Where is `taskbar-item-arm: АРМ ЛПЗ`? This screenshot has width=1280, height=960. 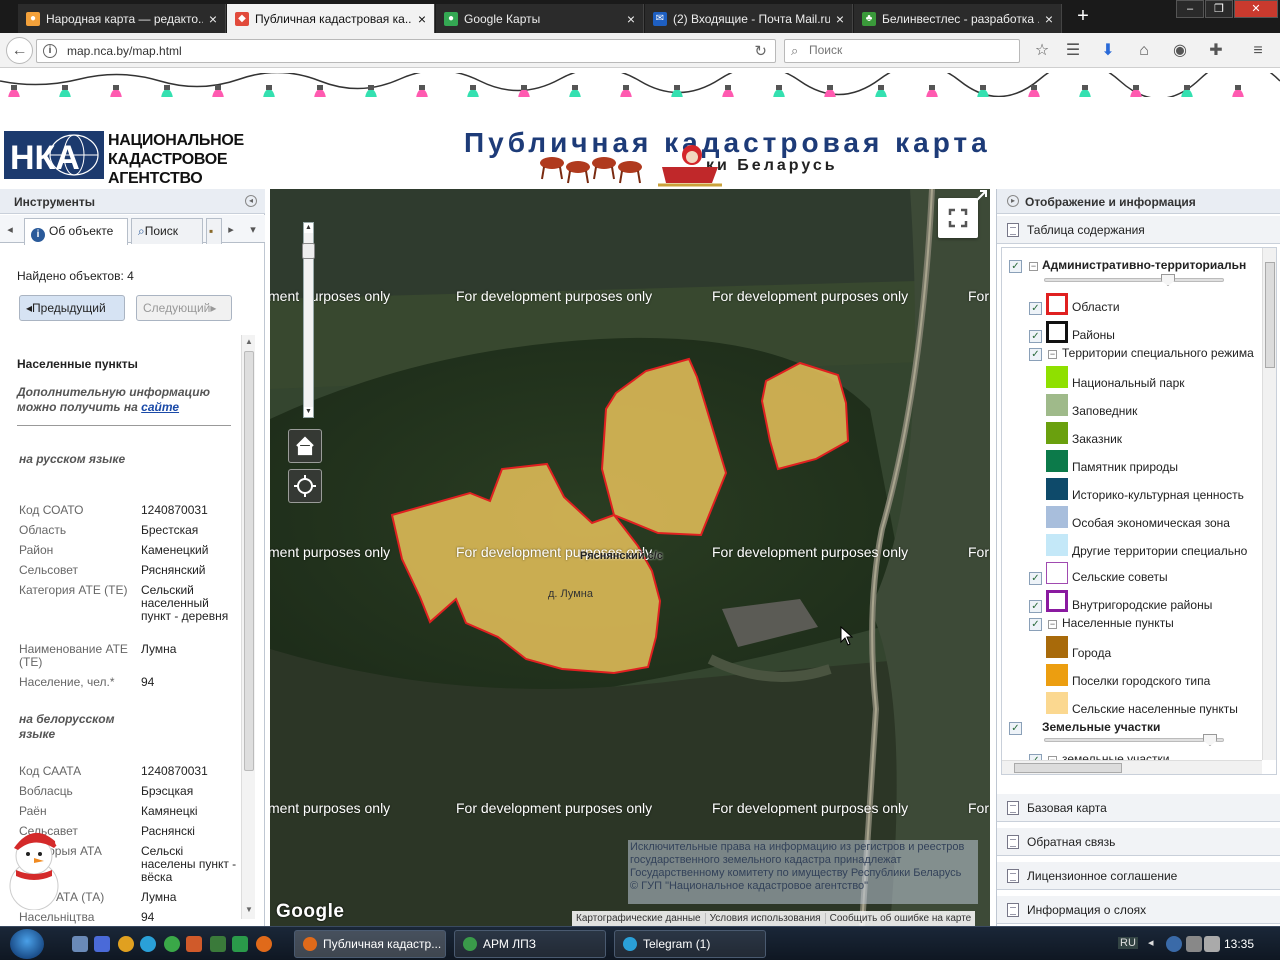
taskbar-item-arm: АРМ ЛПЗ is located at coordinates (530, 944).